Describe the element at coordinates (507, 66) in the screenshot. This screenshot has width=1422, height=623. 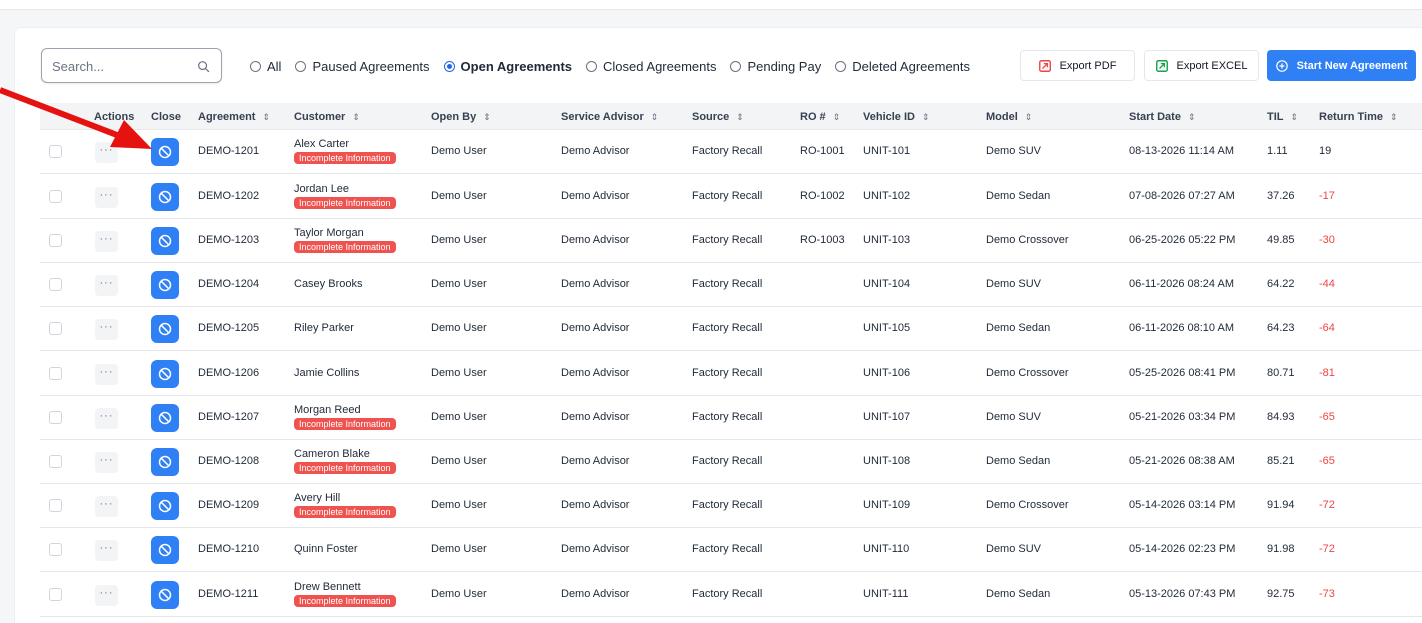
I see `filter-radio-open-agreements: Open Agreements` at that location.